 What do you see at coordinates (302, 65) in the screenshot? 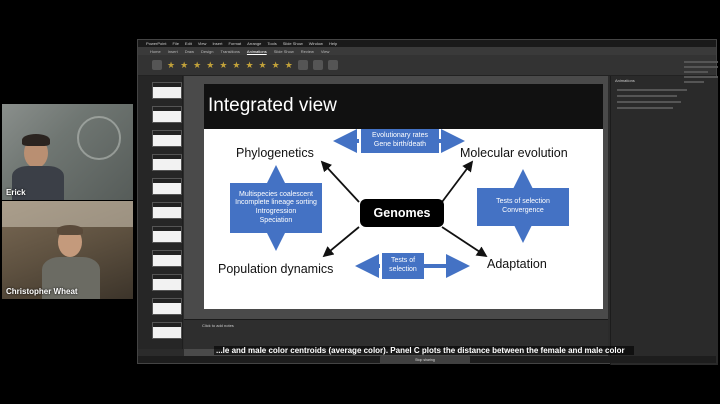
I see `effect-options-icon` at bounding box center [302, 65].